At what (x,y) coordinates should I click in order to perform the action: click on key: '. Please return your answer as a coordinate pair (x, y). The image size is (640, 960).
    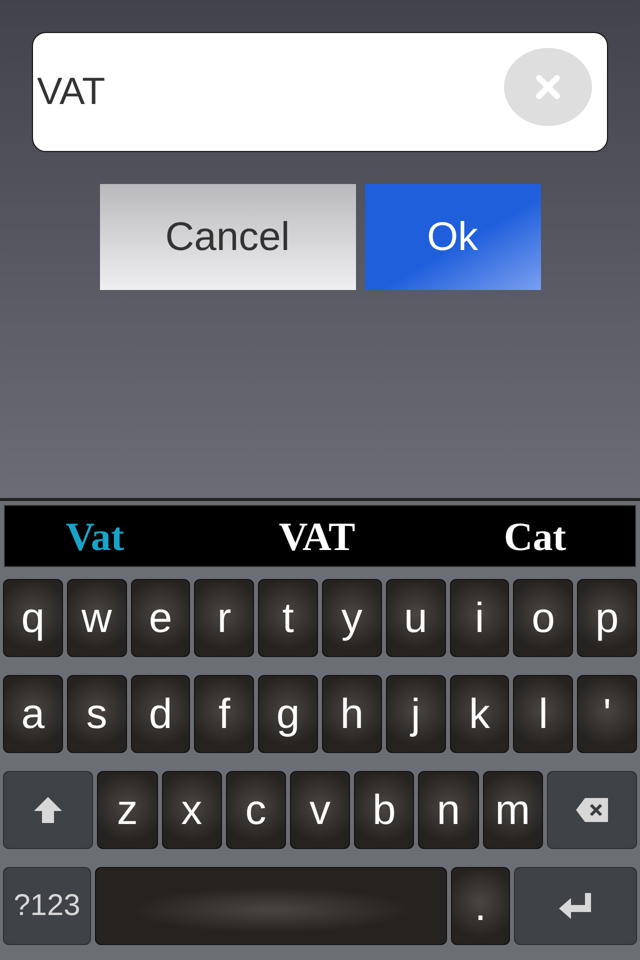
    Looking at the image, I should click on (607, 714).